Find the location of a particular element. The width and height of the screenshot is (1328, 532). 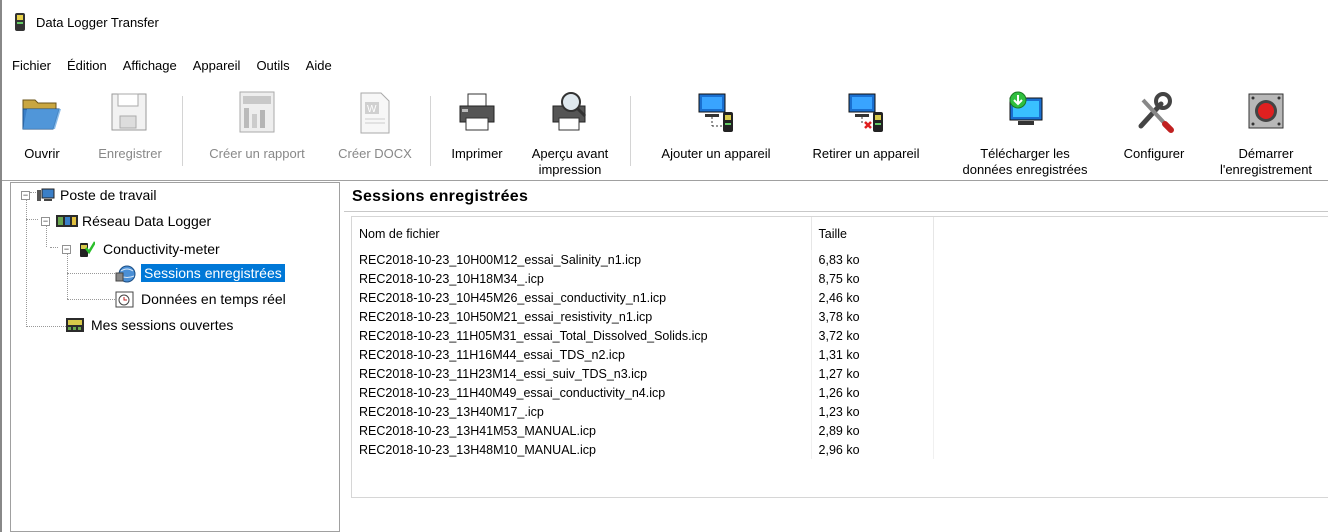

cell-size: 1,27 ko is located at coordinates (873, 373).